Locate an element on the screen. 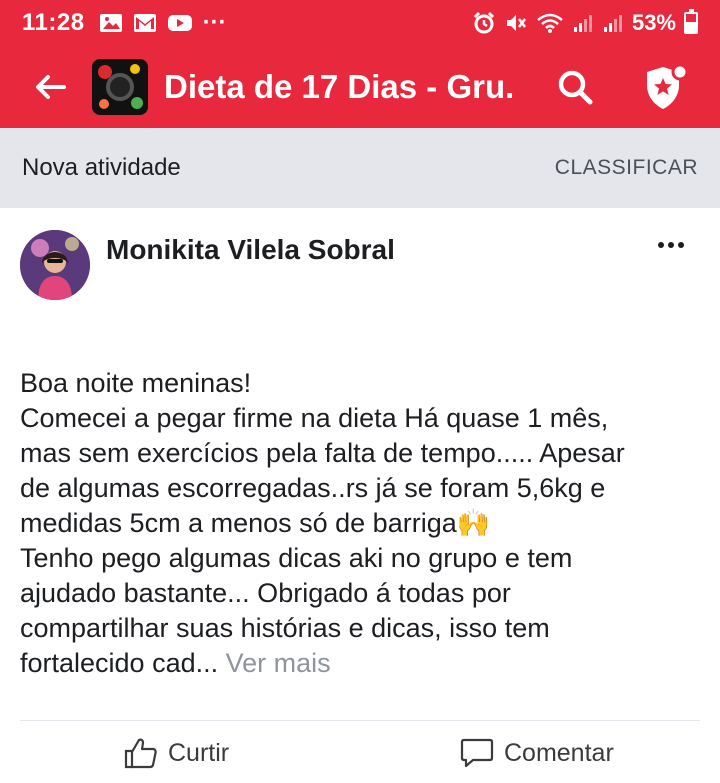 The height and width of the screenshot is (783, 720). status-left: 11:28 ··· is located at coordinates (124, 23).